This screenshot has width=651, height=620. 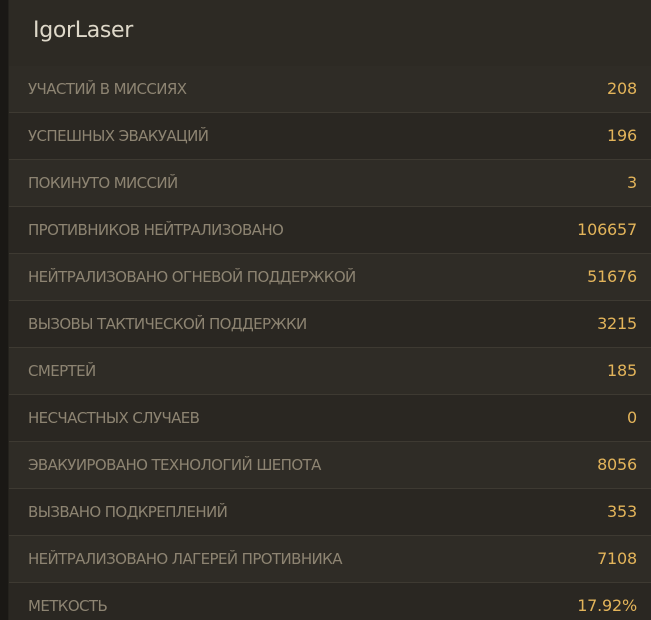 What do you see at coordinates (330, 183) in the screenshot?
I see `stat-row-abandoned: ПОКИНУТО МИССИЙ 3` at bounding box center [330, 183].